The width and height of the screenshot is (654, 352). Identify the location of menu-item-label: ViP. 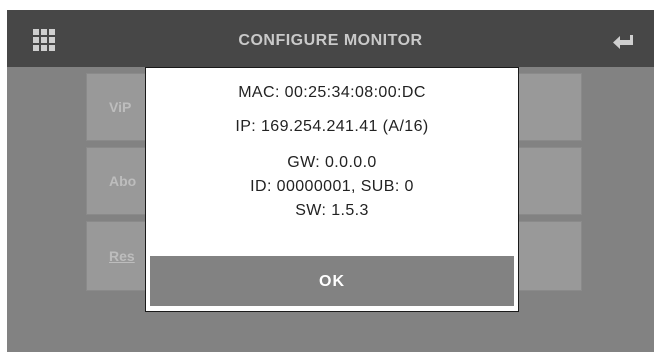
(120, 107).